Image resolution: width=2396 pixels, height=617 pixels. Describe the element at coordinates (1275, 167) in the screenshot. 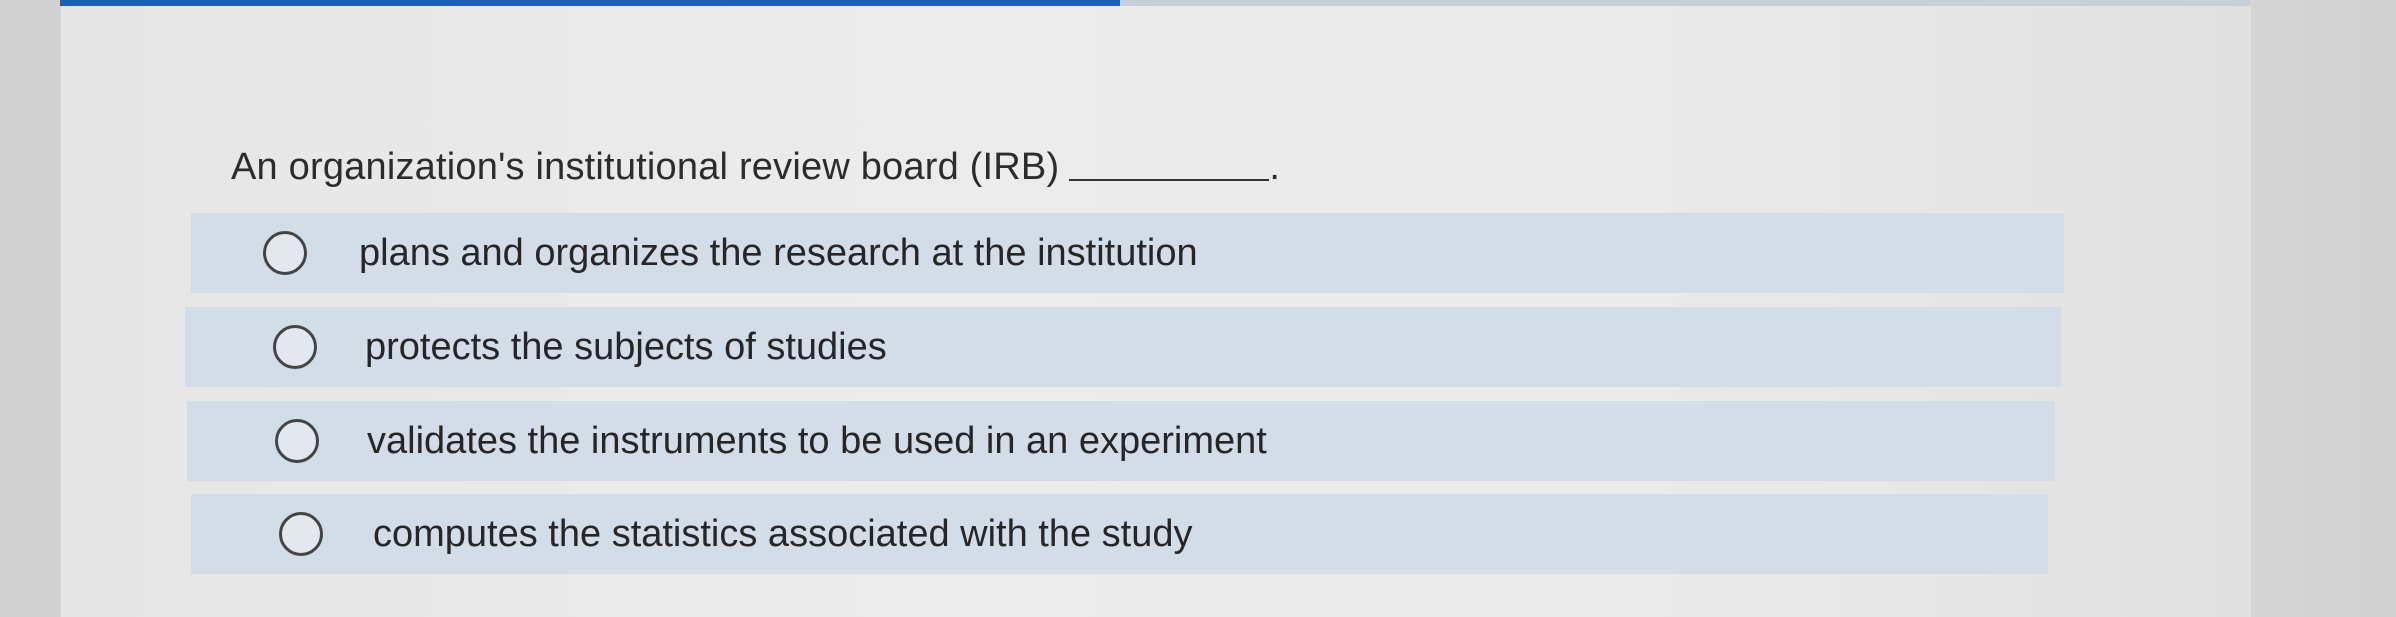

I see `question-terminator: .` at that location.